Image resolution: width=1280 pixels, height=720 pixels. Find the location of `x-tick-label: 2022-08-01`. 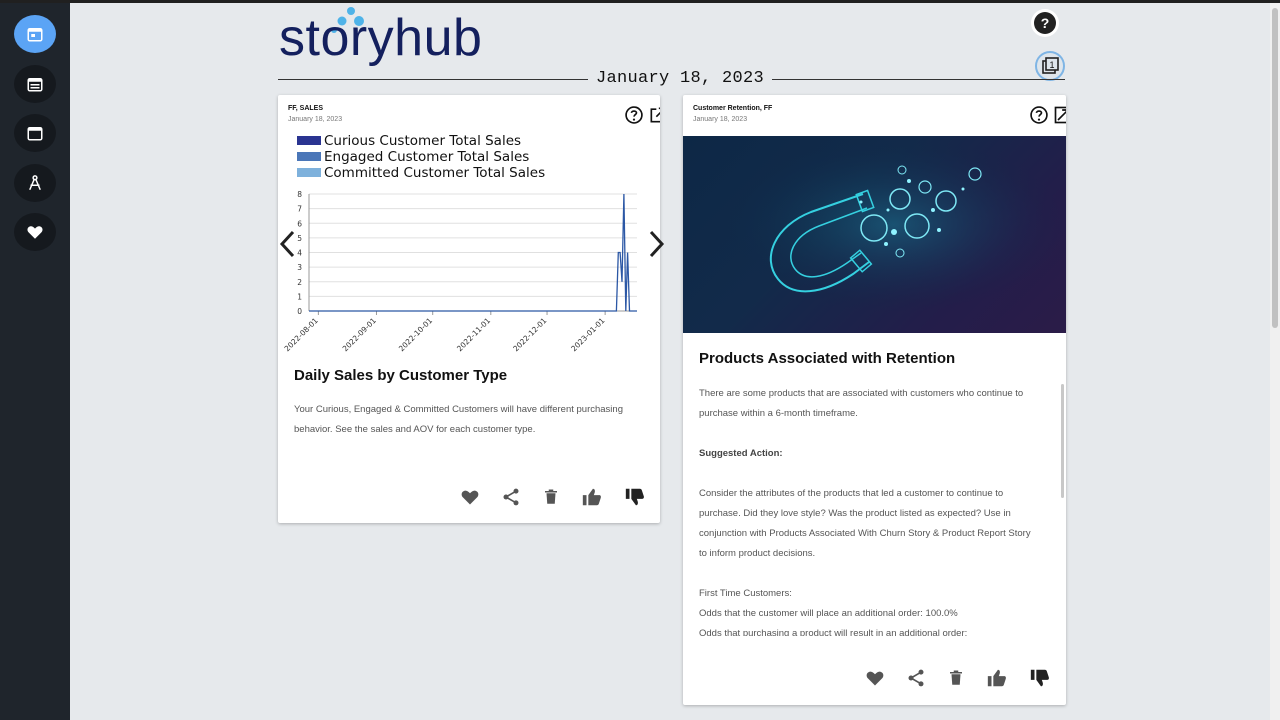

x-tick-label: 2022-08-01 is located at coordinates (301, 334).